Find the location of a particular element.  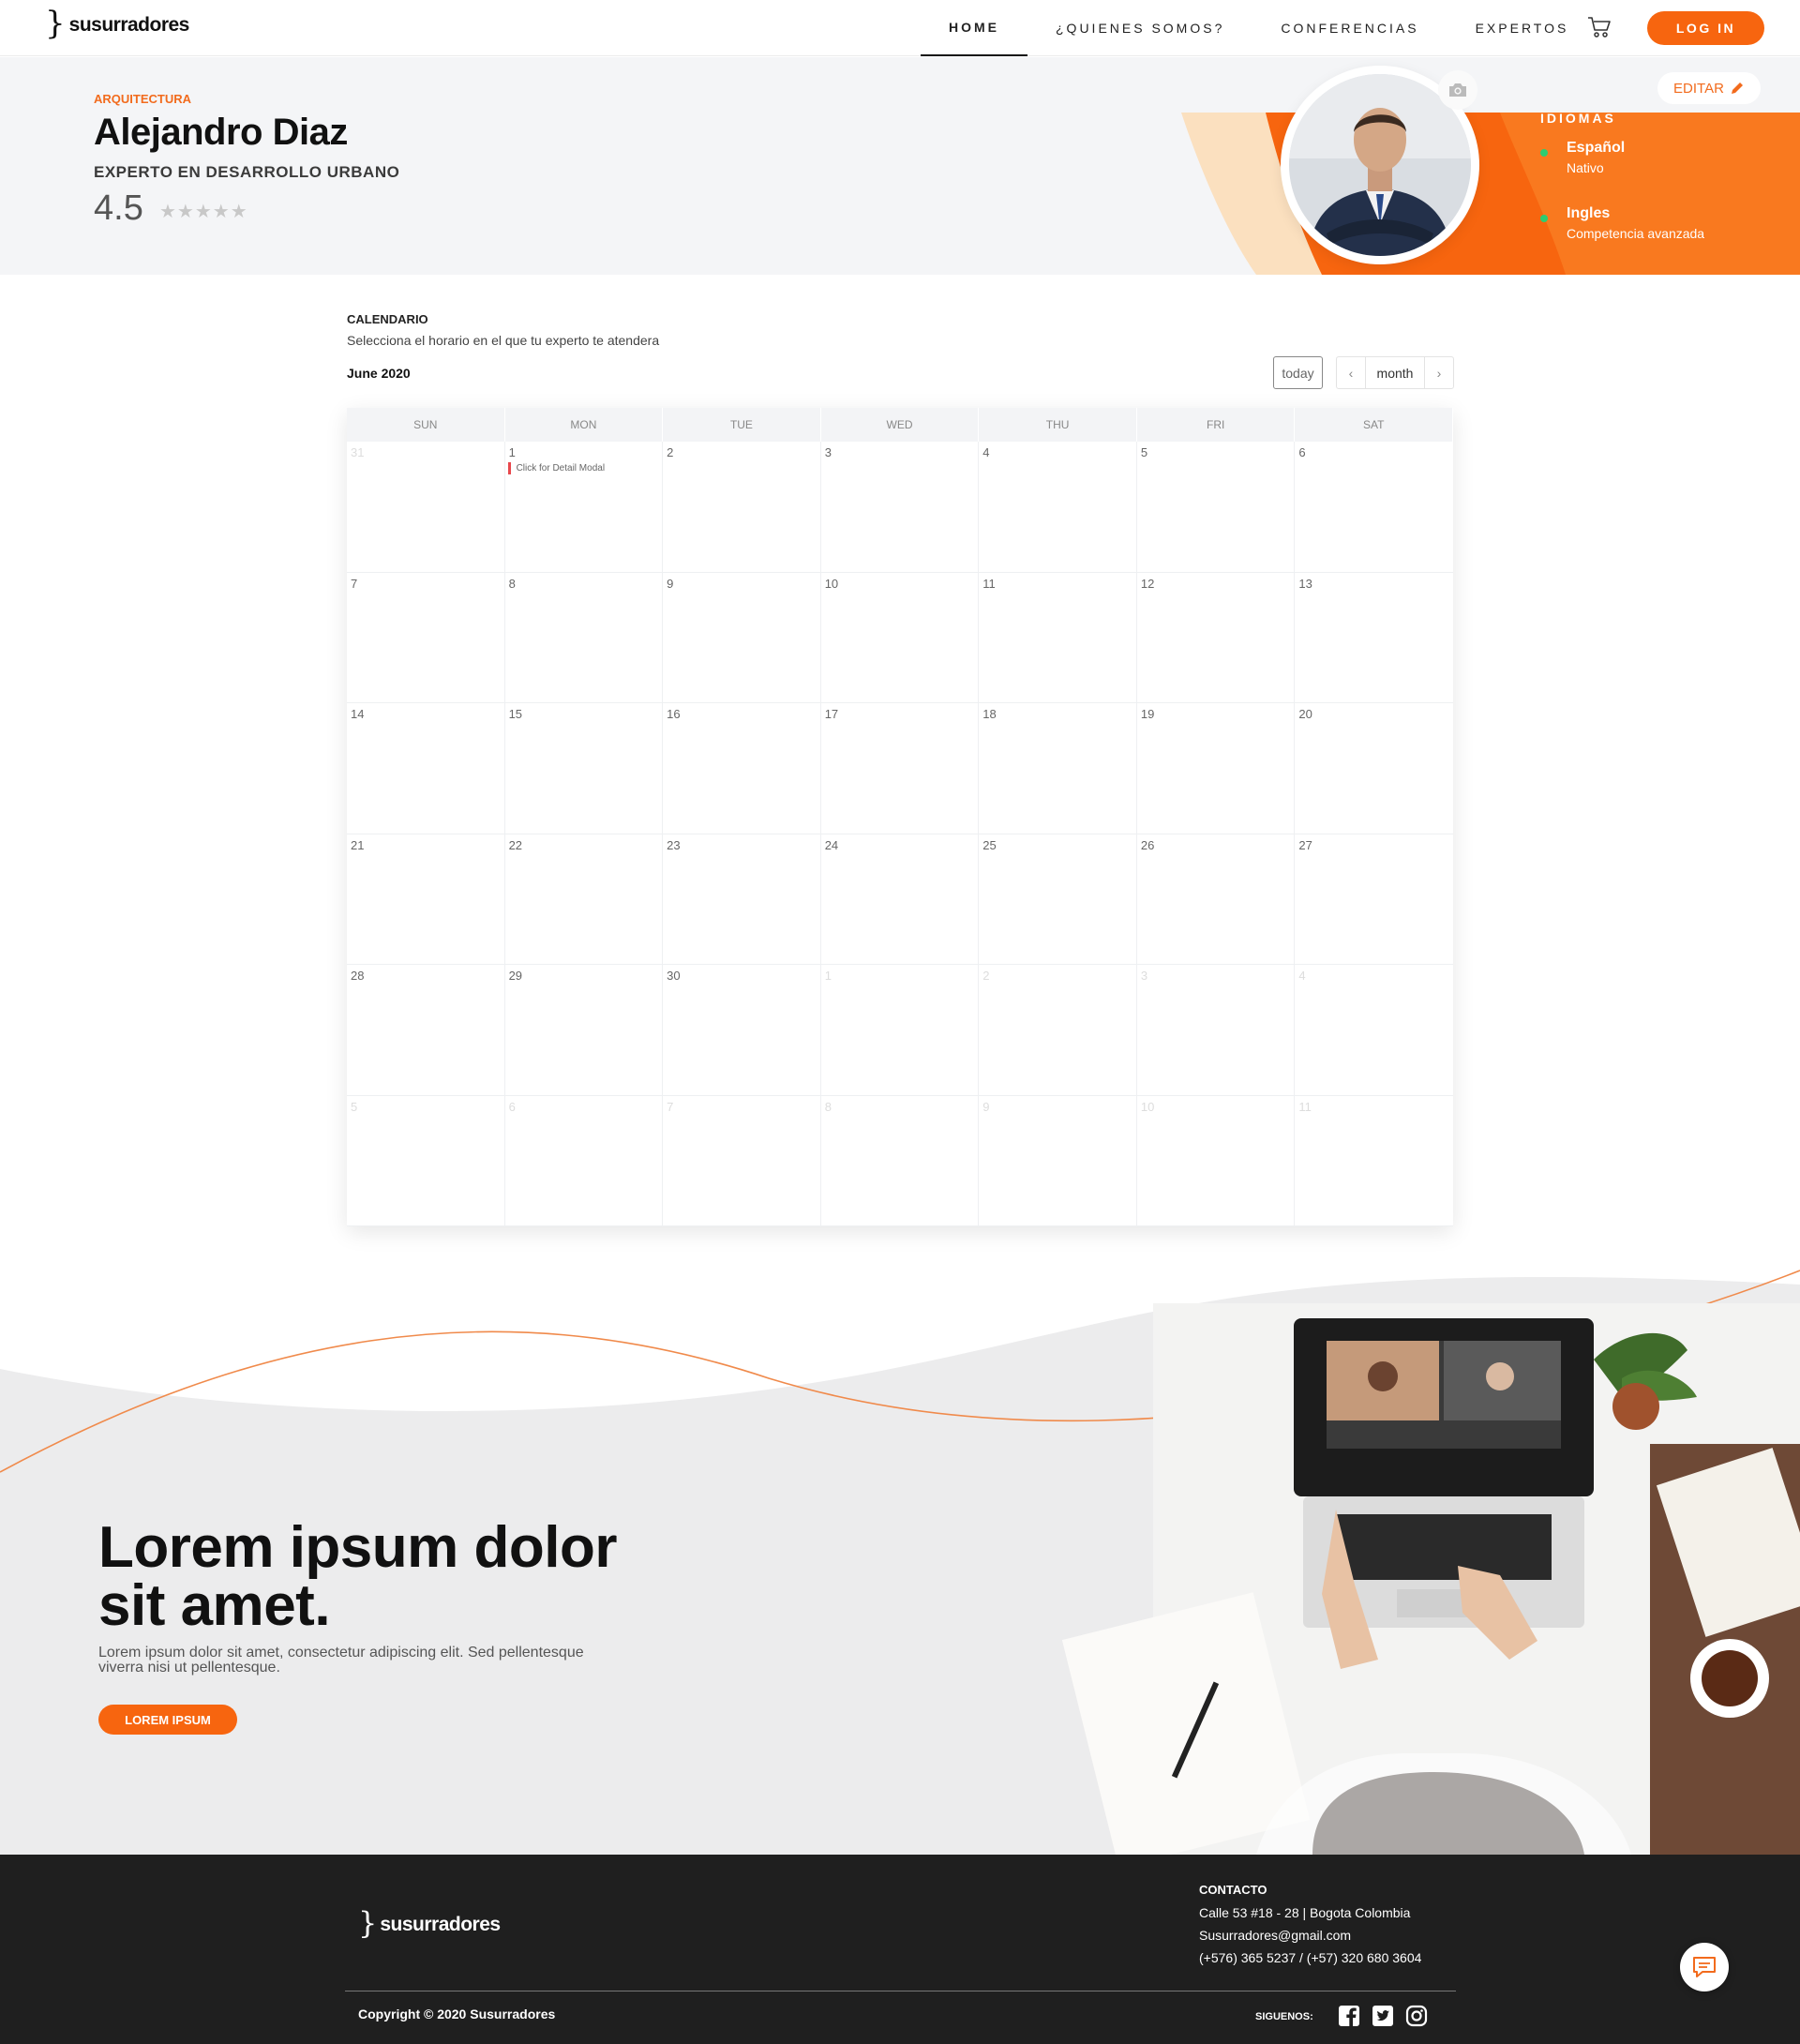

calendar-day-cell: 19 is located at coordinates (1216, 769).